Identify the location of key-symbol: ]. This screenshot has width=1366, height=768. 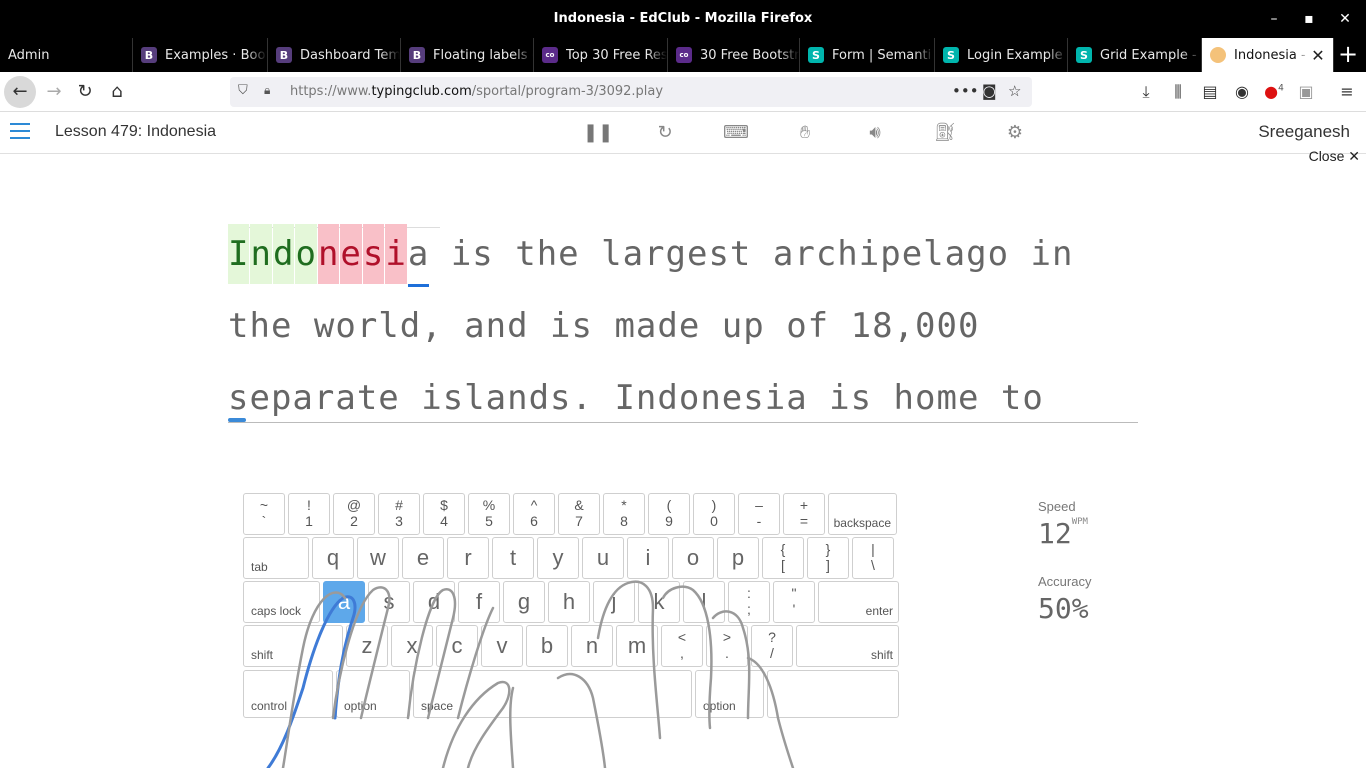
(828, 565).